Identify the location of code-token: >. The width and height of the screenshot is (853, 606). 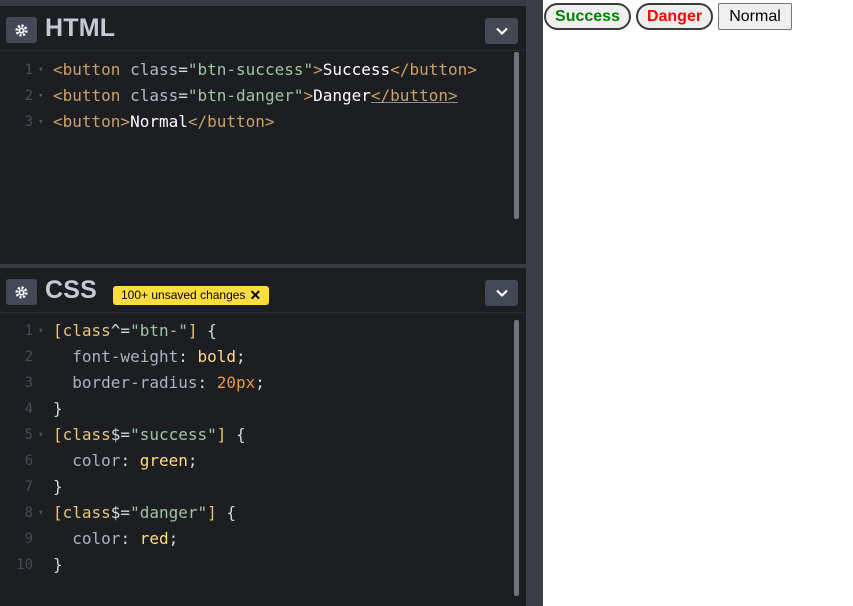
(318, 69).